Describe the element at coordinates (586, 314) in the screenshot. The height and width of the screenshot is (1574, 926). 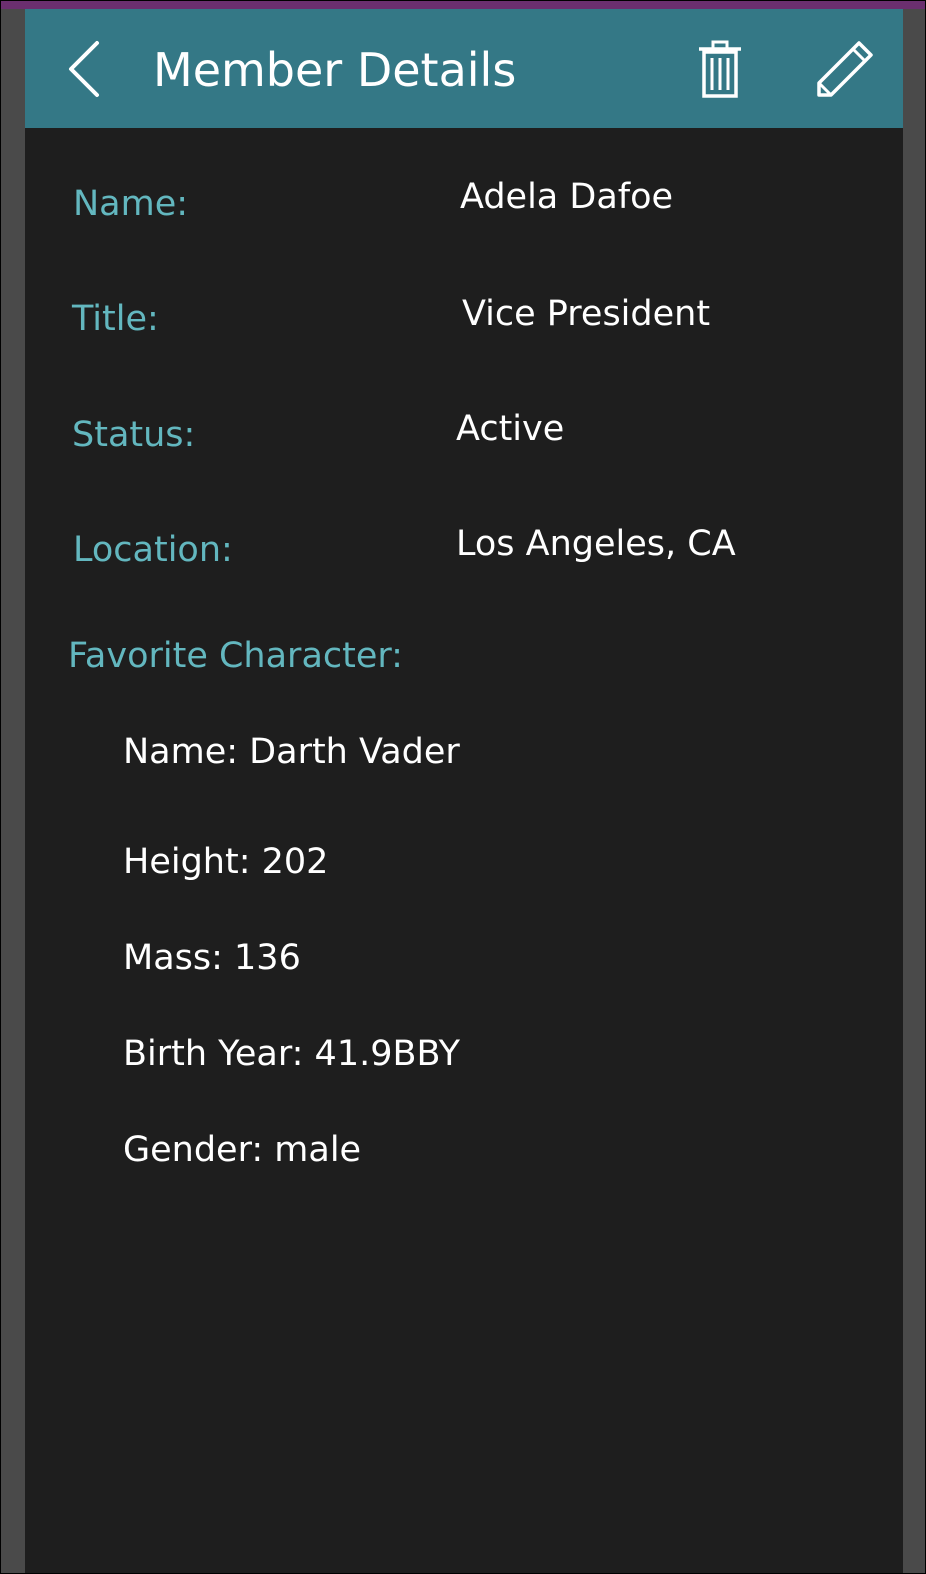
I see `title-value: Vice President` at that location.